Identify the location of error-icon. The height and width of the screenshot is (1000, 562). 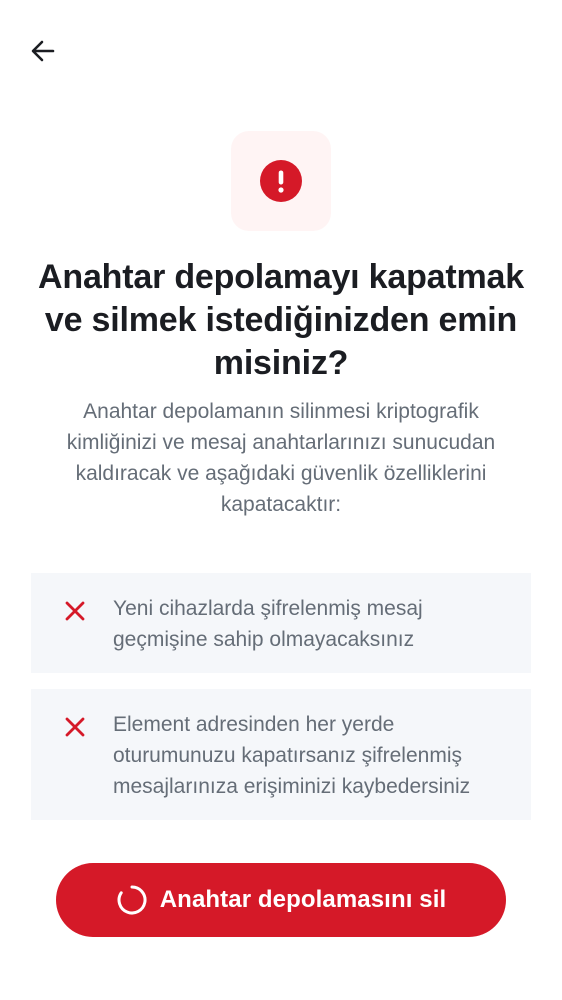
(281, 181).